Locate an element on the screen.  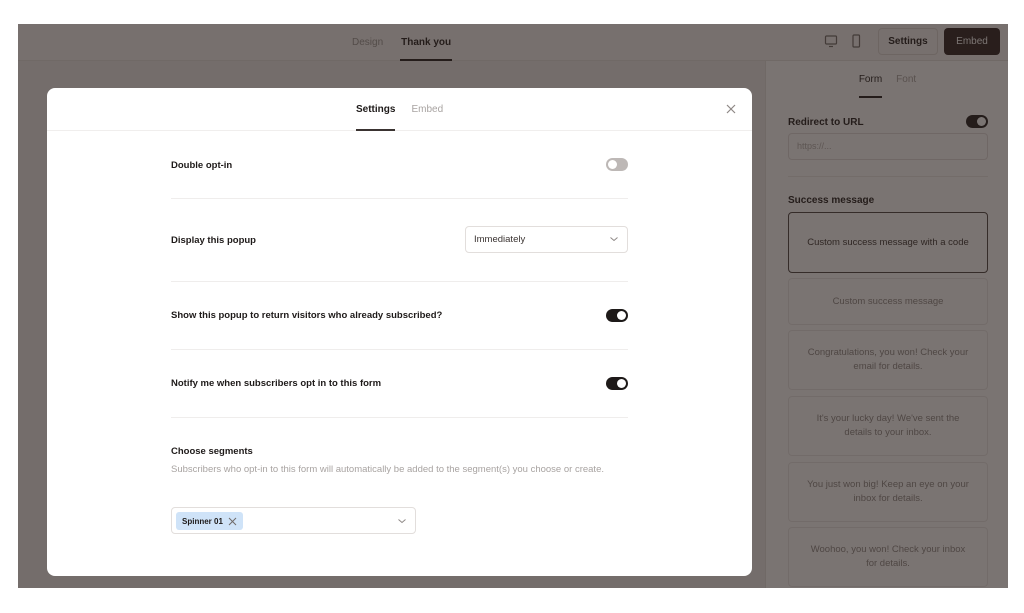
modal-tab-embed: Embed is located at coordinates (427, 109).